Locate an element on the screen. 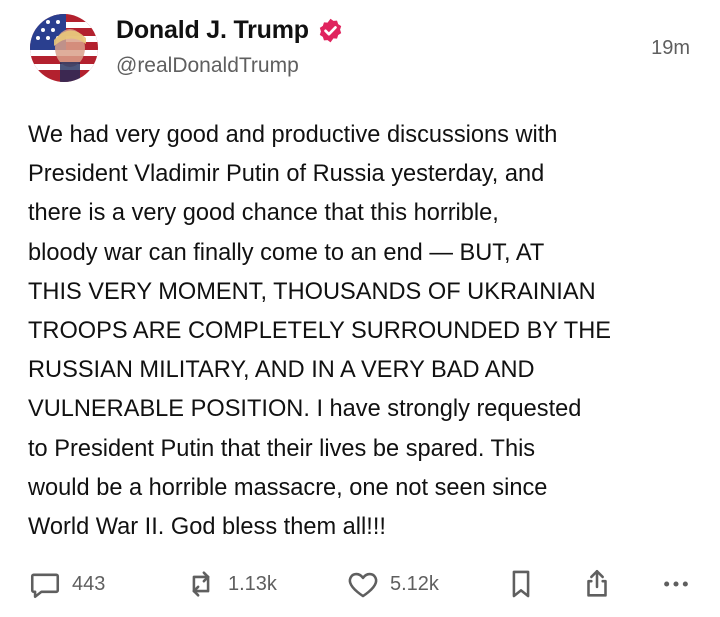 This screenshot has width=720, height=617. post-line: World War II. God bless them all!!! is located at coordinates (207, 527).